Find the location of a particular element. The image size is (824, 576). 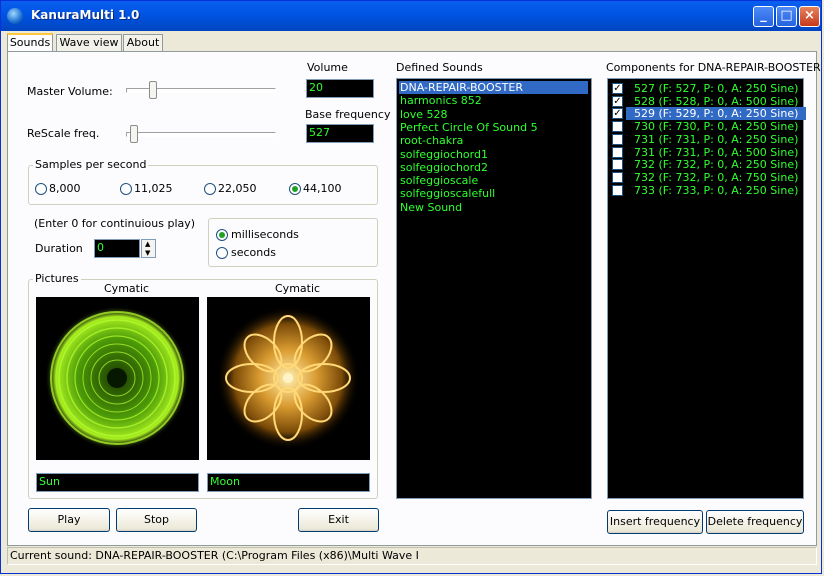

radio-44100-label: 44,100 is located at coordinates (322, 188).